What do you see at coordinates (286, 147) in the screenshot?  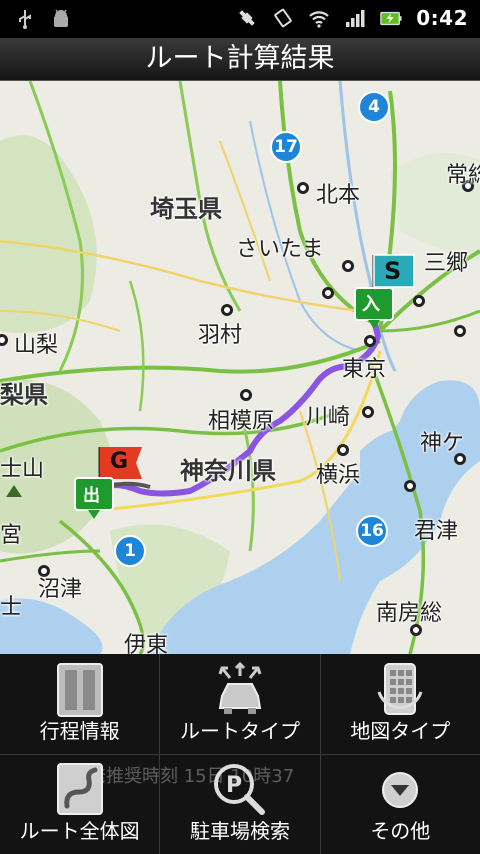 I see `route-shield-17: 17` at bounding box center [286, 147].